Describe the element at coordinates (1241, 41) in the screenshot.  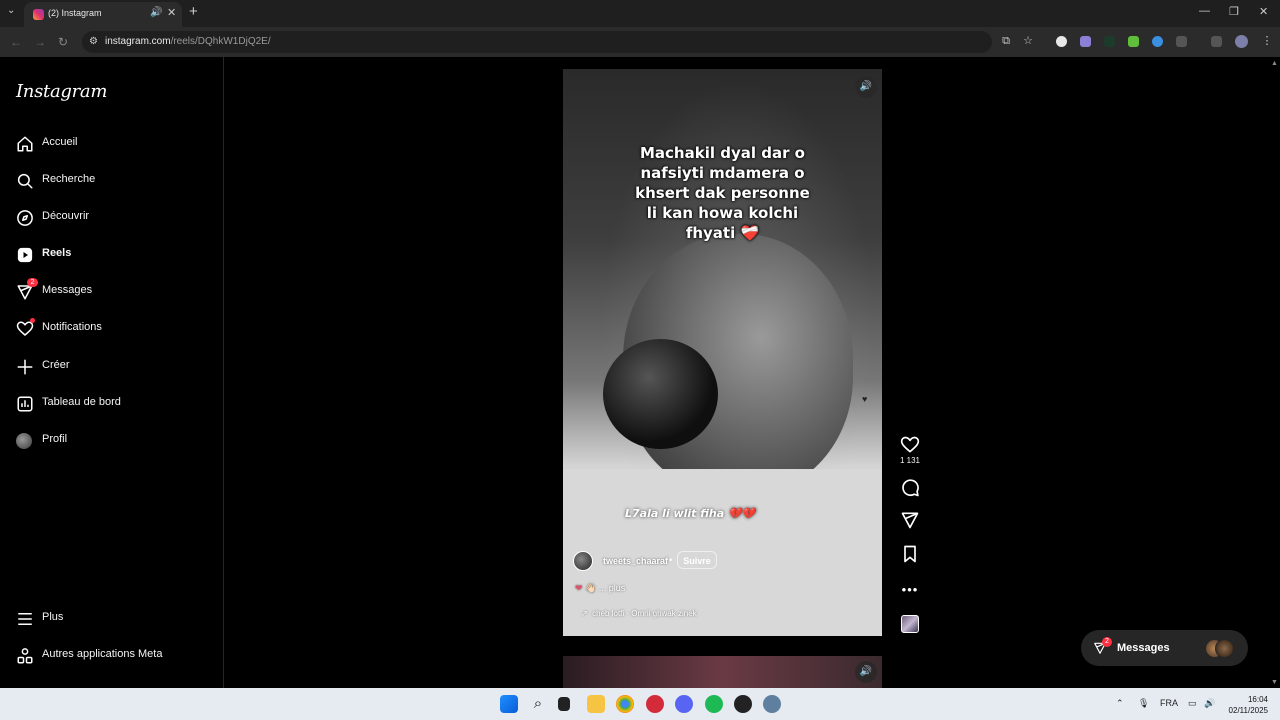
I see `browser-profile-avatar` at that location.